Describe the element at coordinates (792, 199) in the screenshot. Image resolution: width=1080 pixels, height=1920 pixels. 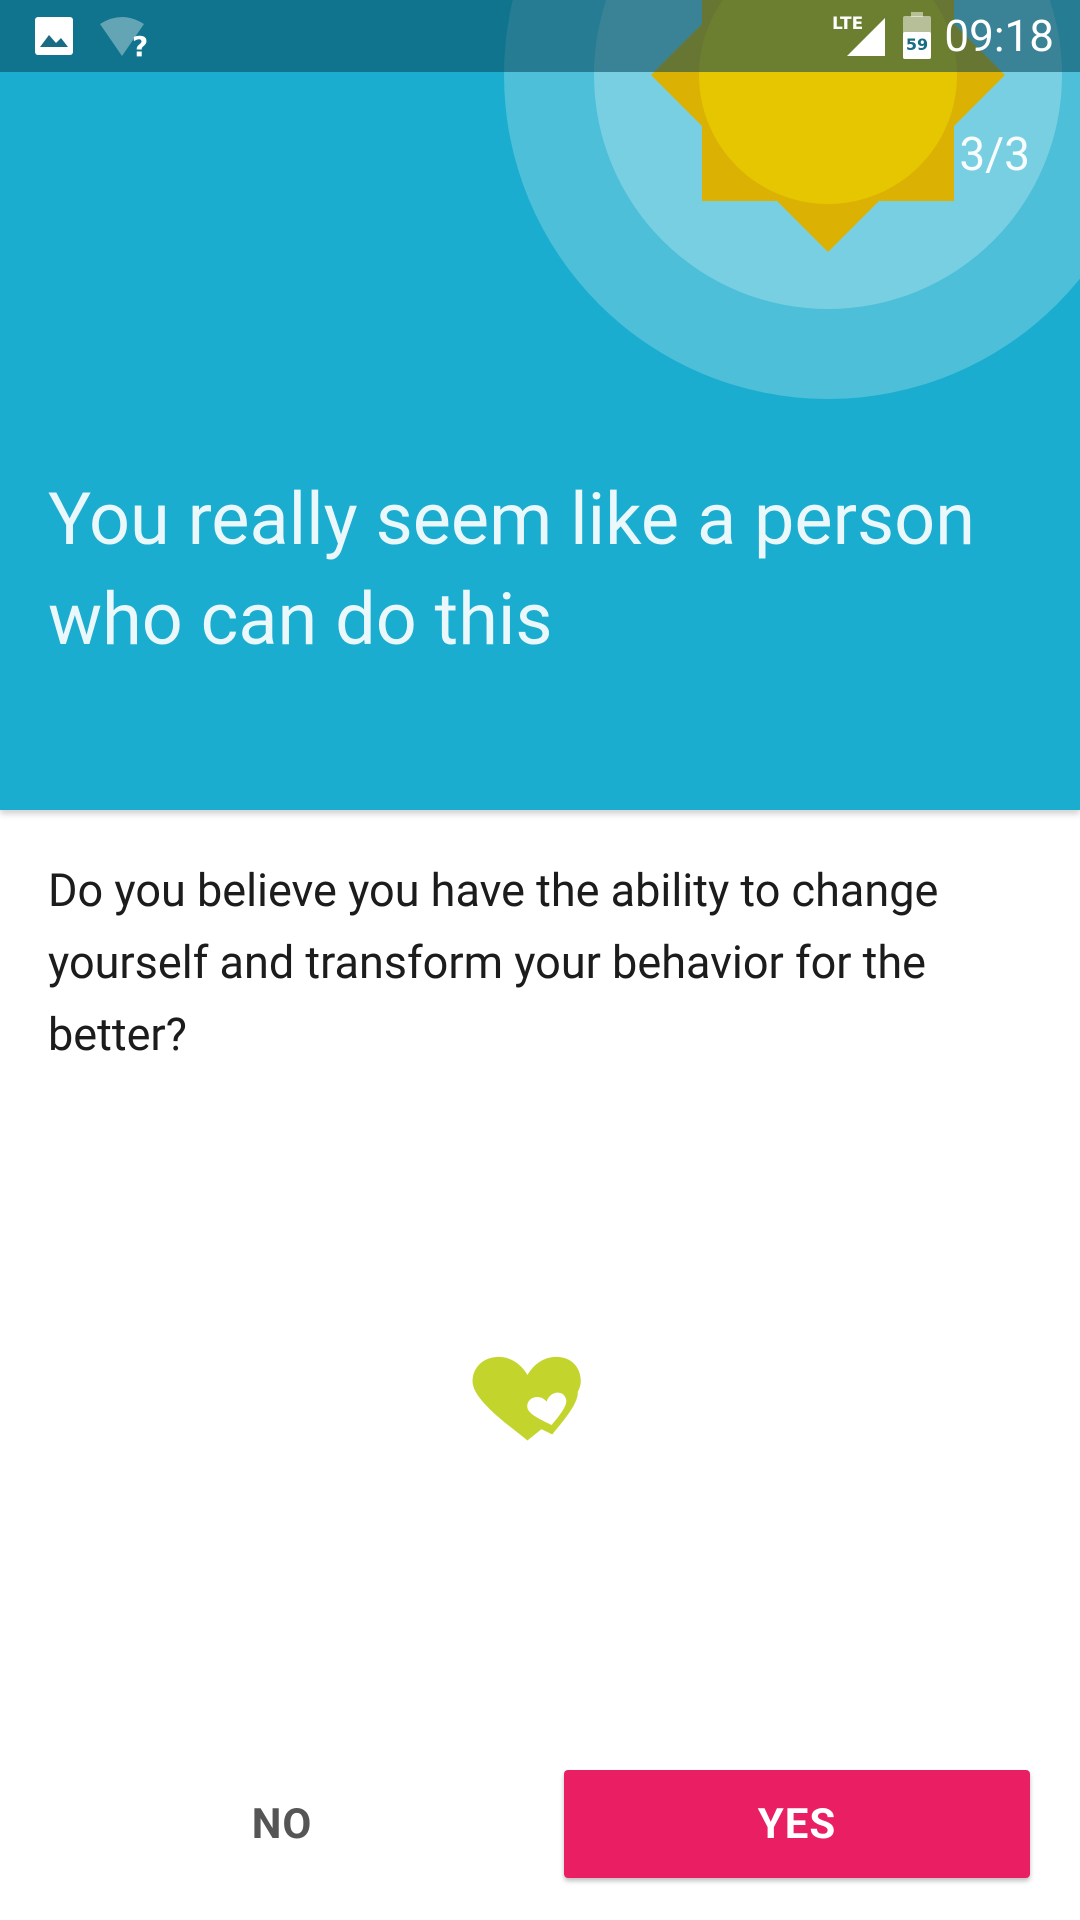
I see `sun-illustration` at that location.